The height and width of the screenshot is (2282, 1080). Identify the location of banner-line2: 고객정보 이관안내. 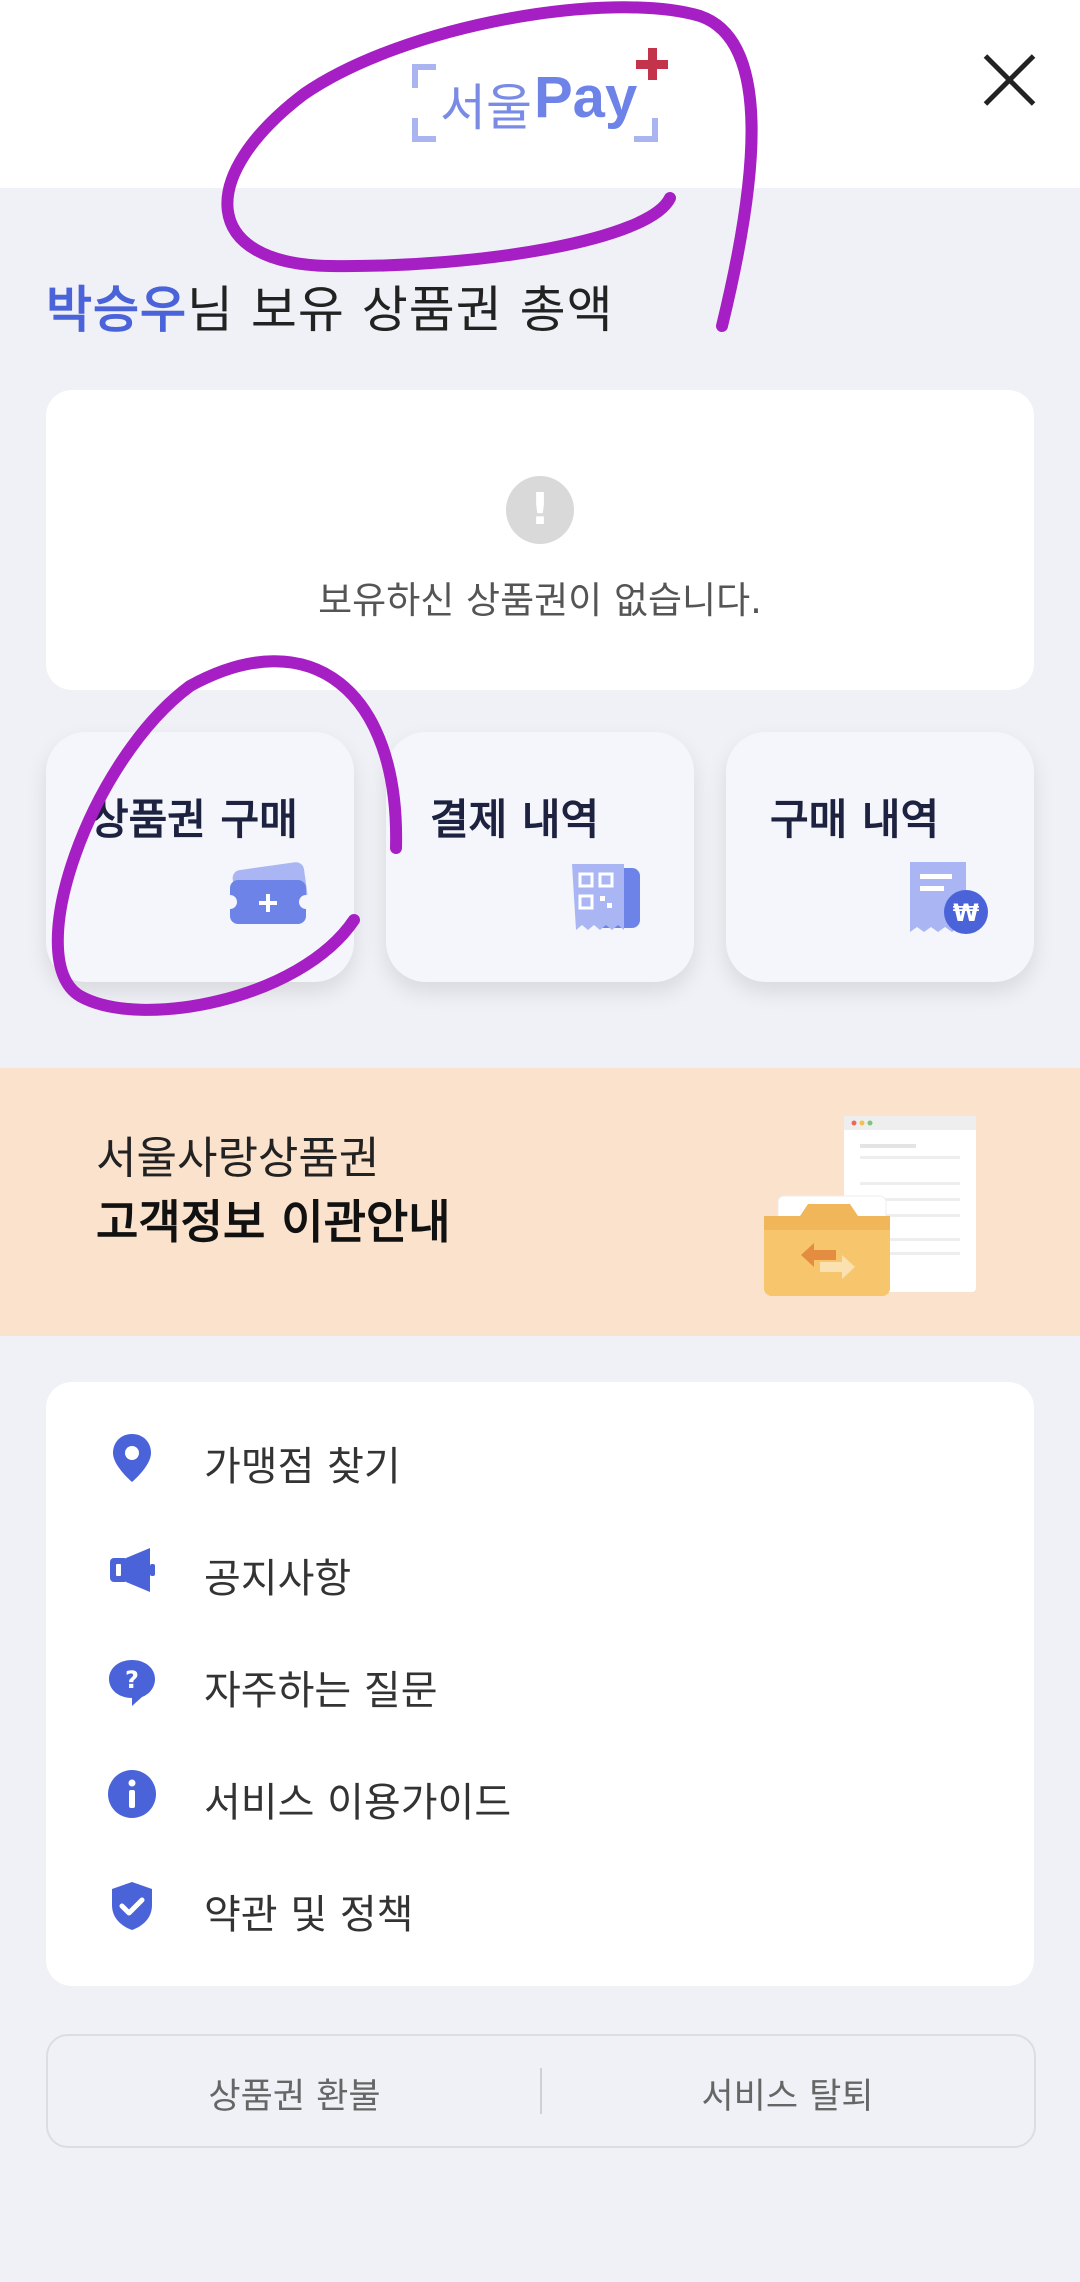
(273, 1222).